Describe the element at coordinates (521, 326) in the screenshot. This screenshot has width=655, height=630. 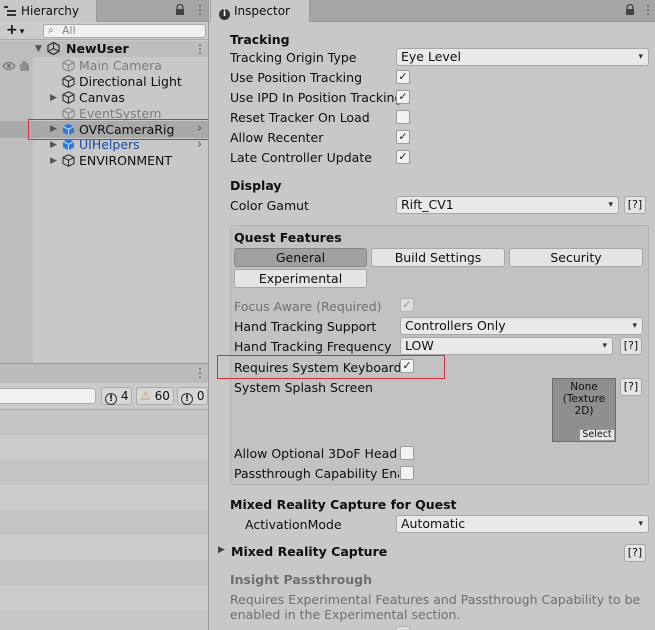
I see `hand-tracking-support-dropdown: Controllers Only ▾` at that location.